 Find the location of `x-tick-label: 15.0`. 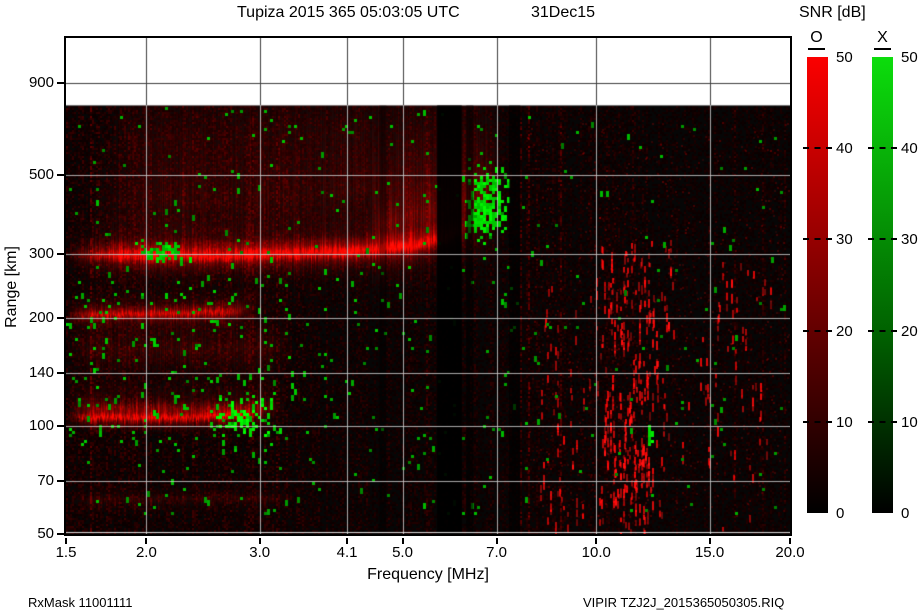

x-tick-label: 15.0 is located at coordinates (709, 552).